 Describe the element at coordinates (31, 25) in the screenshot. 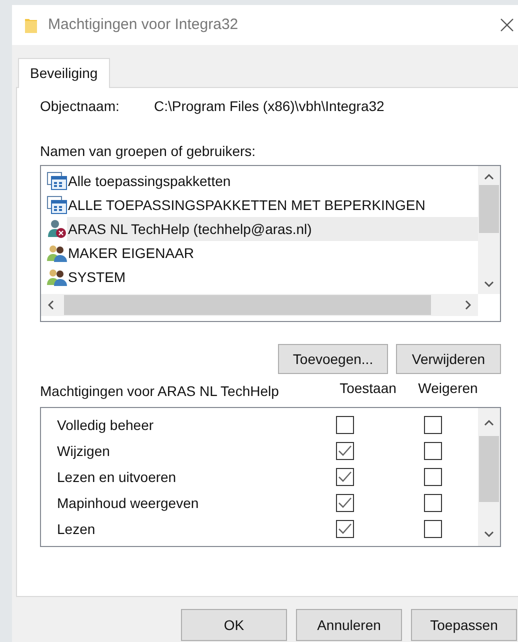

I see `folder-icon` at that location.